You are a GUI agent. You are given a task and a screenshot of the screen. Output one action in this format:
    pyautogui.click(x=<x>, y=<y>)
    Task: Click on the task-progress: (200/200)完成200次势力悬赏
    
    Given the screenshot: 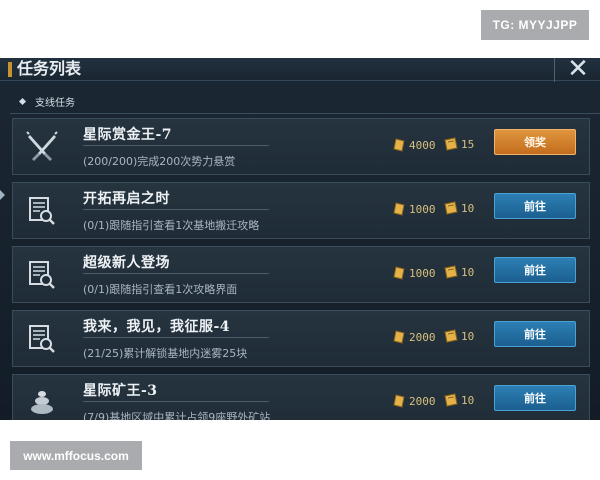 What is the action you would take?
    pyautogui.click(x=159, y=161)
    